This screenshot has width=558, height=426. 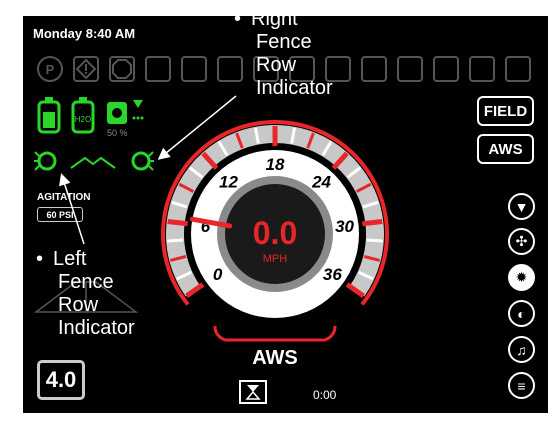 What do you see at coordinates (72, 209) in the screenshot?
I see `left-fence-arrow` at bounding box center [72, 209].